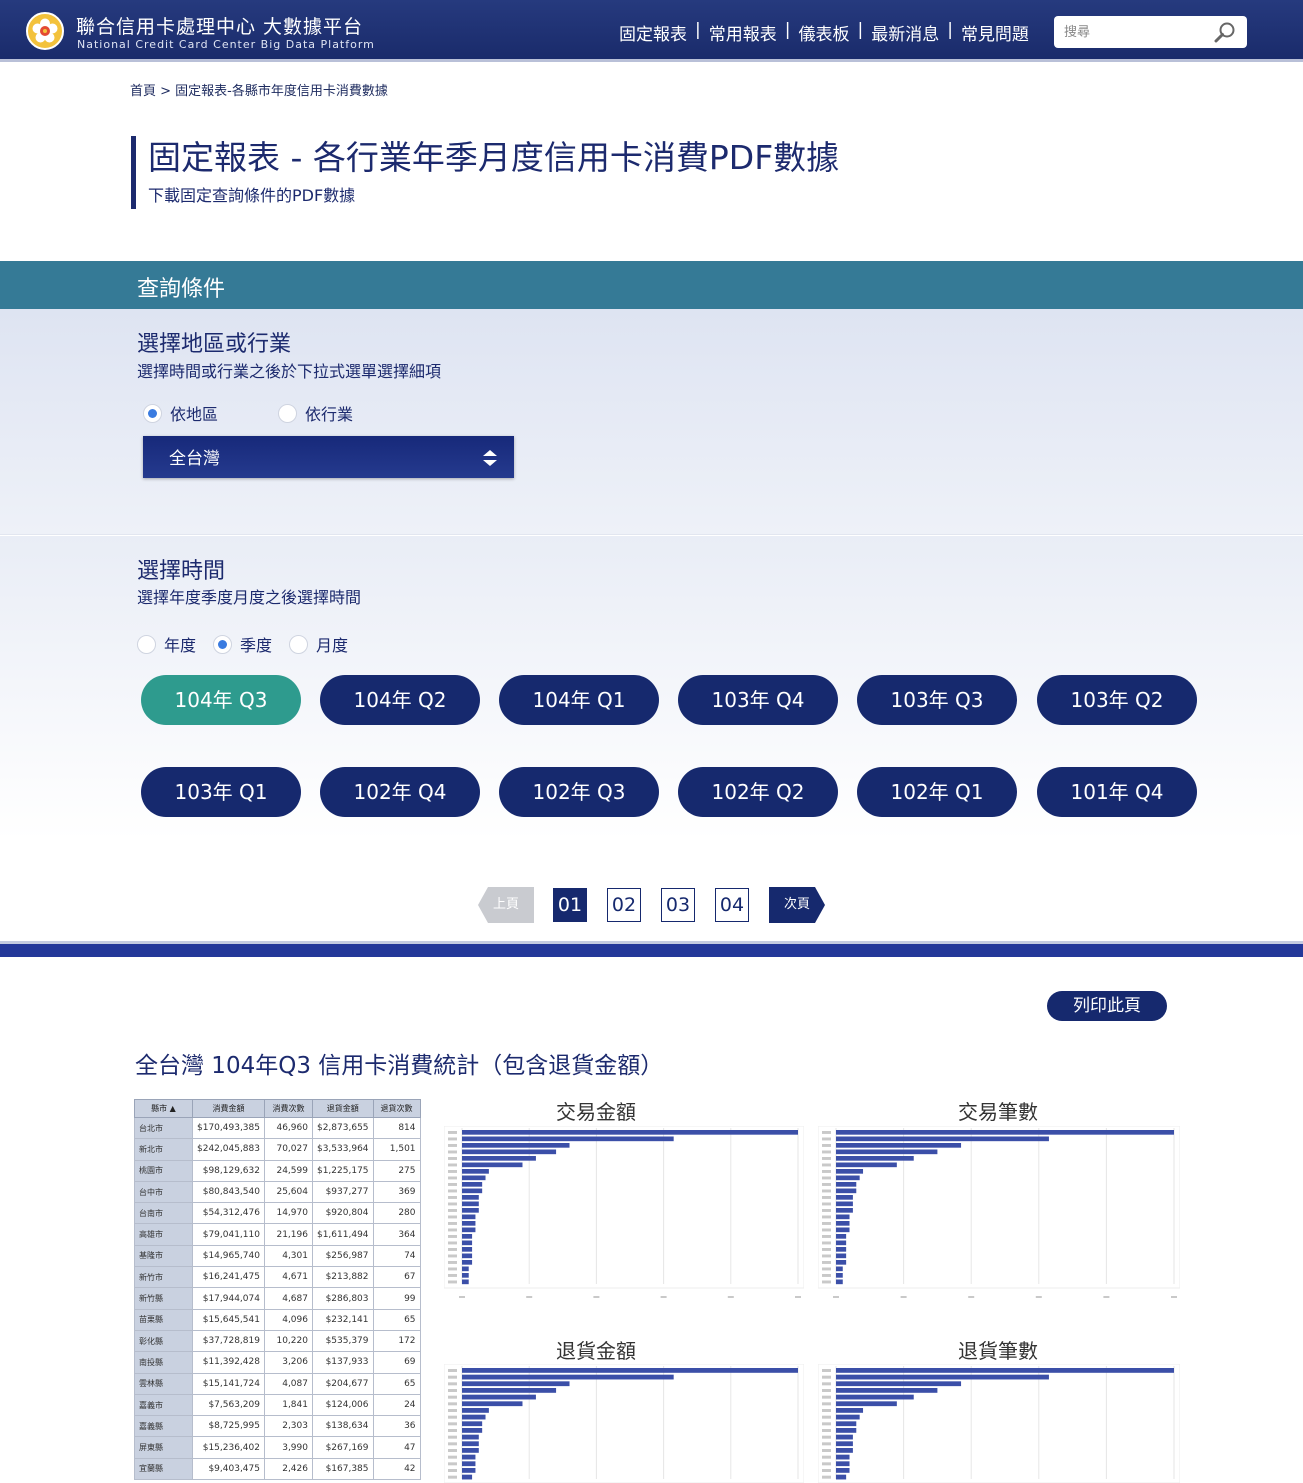  Describe the element at coordinates (1134, 32) in the screenshot. I see `search-input` at that location.